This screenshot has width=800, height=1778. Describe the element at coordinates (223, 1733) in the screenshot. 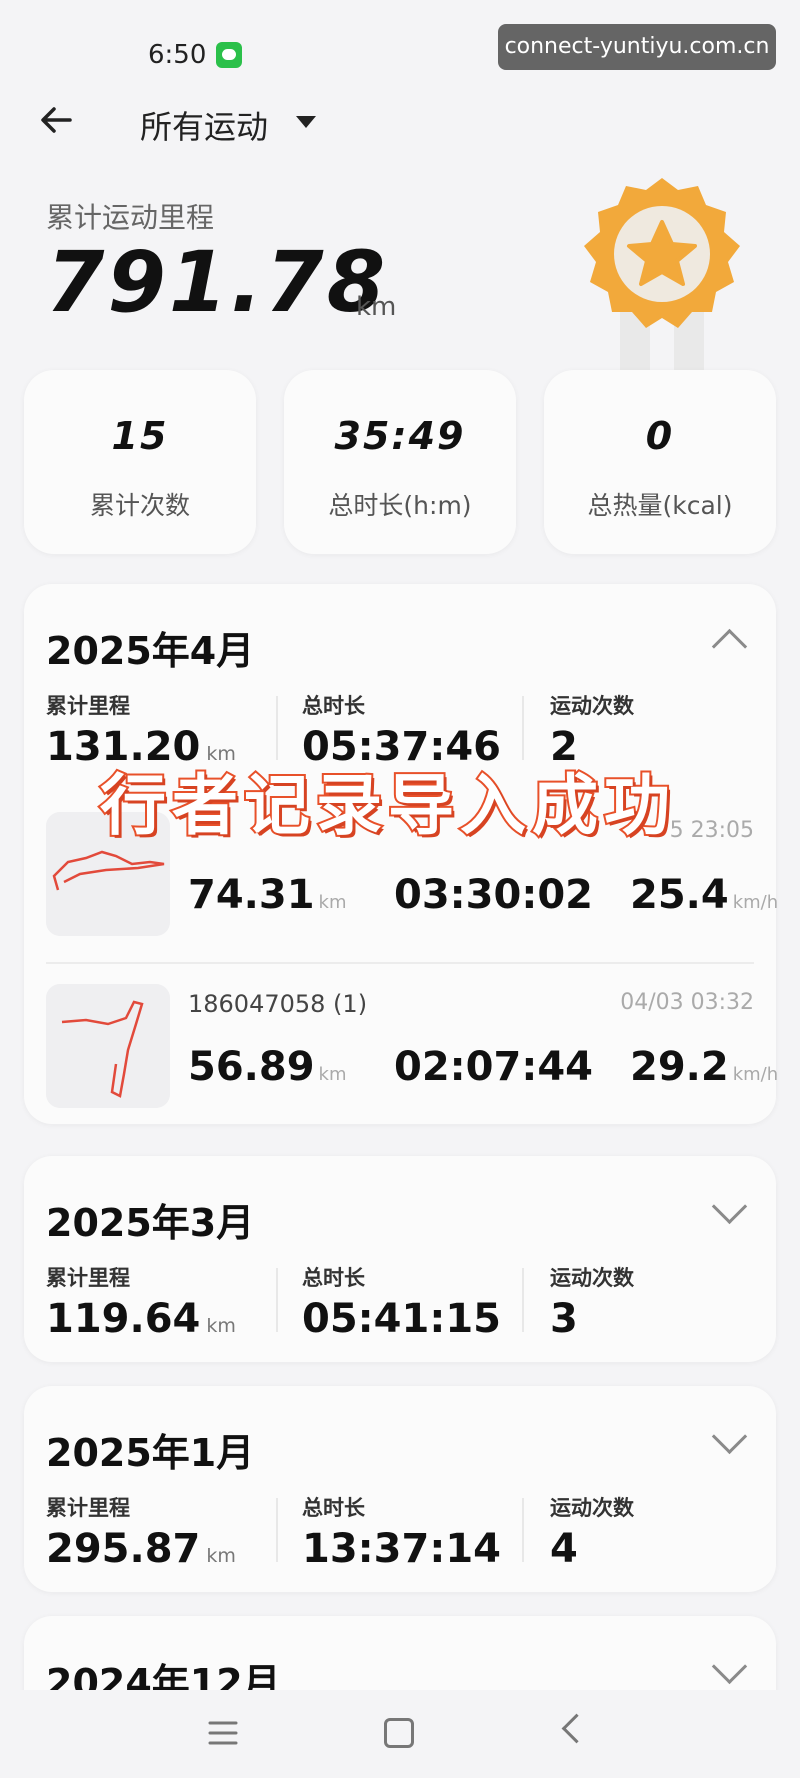

I see `recent-apps-icon` at that location.